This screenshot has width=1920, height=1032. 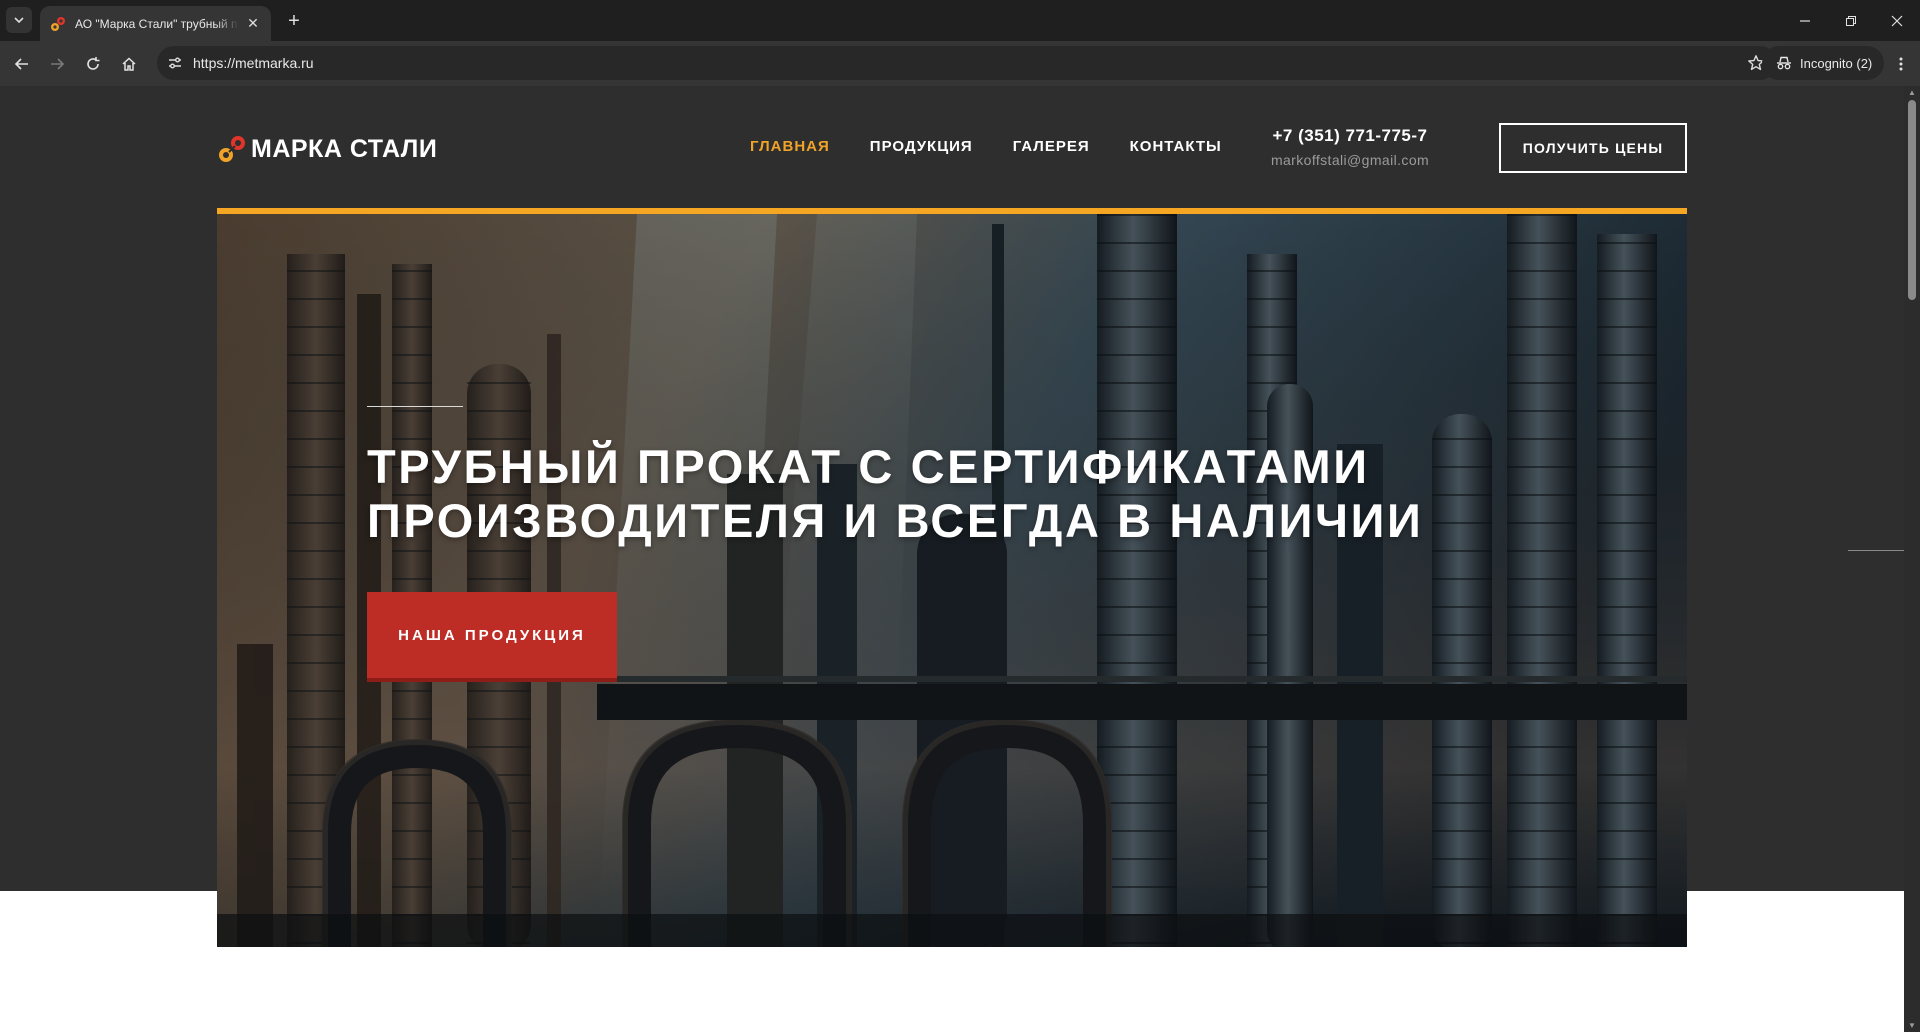 What do you see at coordinates (1350, 136) in the screenshot?
I see `phone-link: +7 (351) 771-775-7` at bounding box center [1350, 136].